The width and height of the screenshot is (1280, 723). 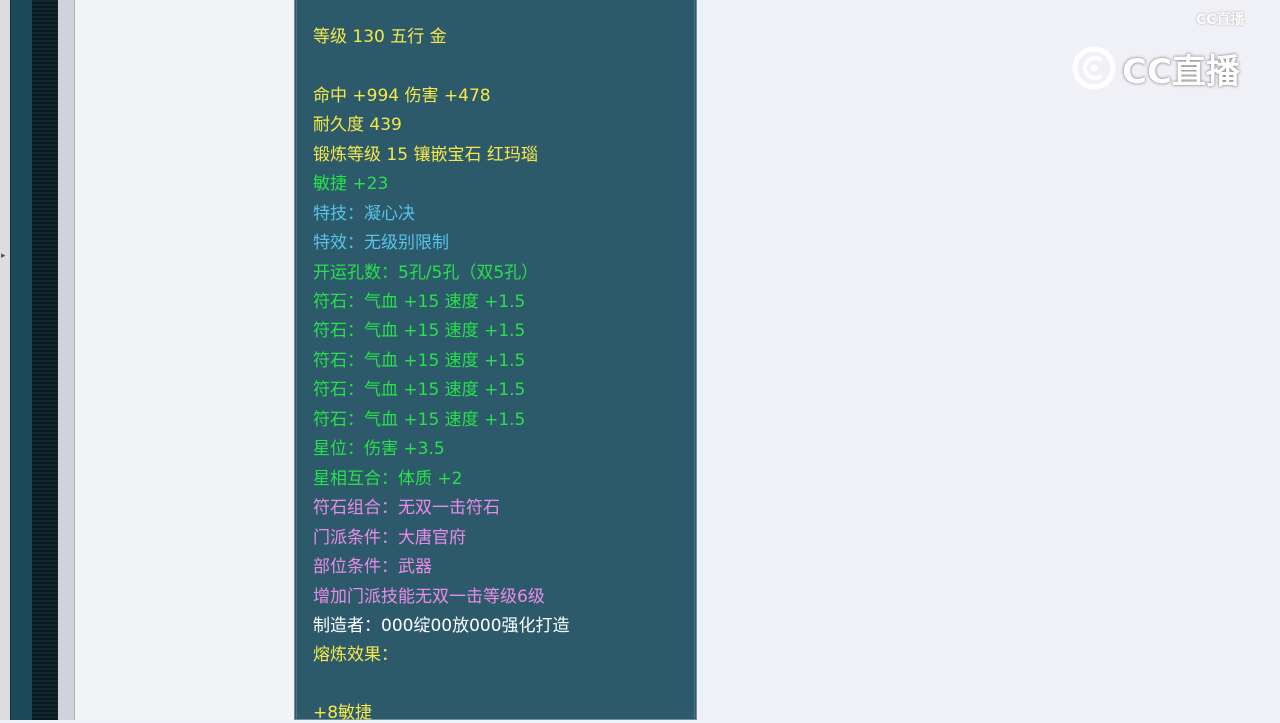 I want to click on item-maker: 制造者：000绽00放000强化打造, so click(x=441, y=626).